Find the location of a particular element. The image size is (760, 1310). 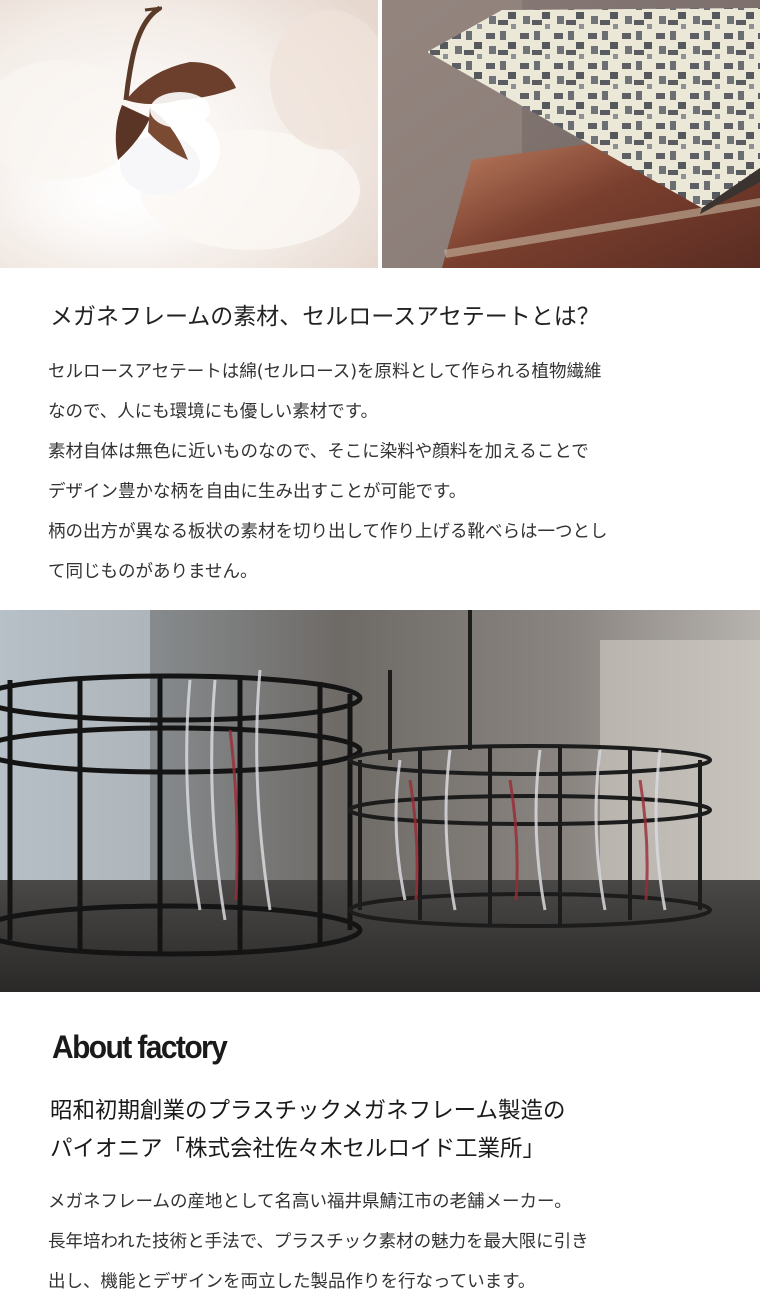

material-line-2: なので、人にも環境にも優しい素材です。 is located at coordinates (213, 412).